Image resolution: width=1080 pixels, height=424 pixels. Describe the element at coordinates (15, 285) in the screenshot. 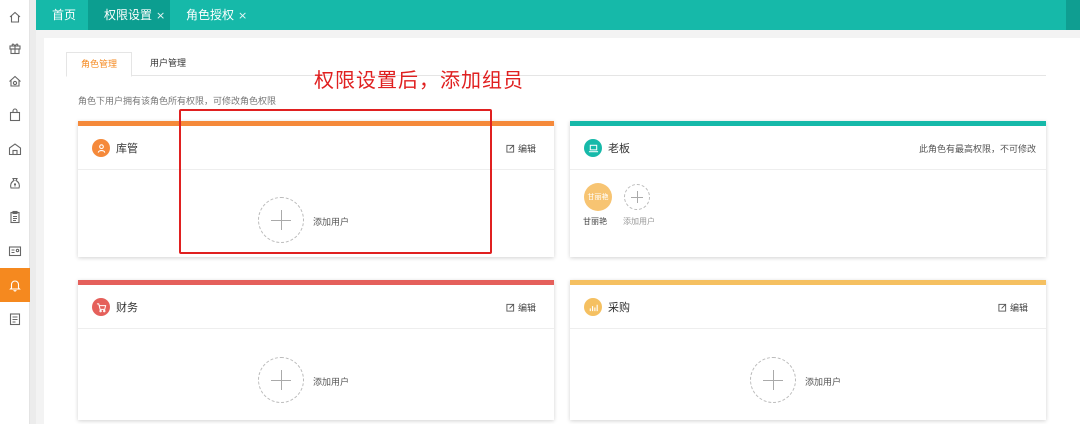

I see `bell-icon` at that location.